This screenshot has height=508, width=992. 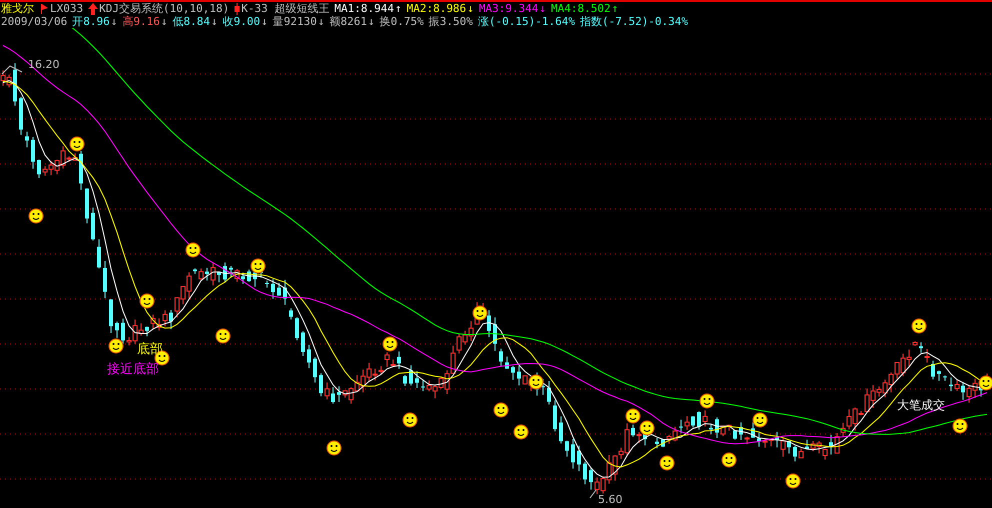 What do you see at coordinates (164, 8) in the screenshot?
I see `indicator-label: KDJ交易系统(10,10,18)` at bounding box center [164, 8].